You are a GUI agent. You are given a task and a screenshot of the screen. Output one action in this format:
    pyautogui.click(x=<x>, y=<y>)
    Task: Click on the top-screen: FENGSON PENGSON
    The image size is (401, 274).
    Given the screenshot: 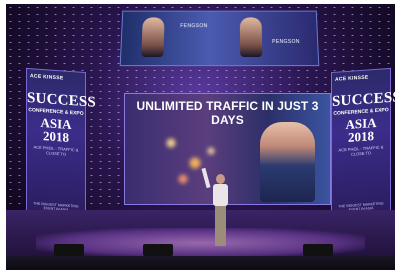 What is the action you would take?
    pyautogui.click(x=219, y=38)
    